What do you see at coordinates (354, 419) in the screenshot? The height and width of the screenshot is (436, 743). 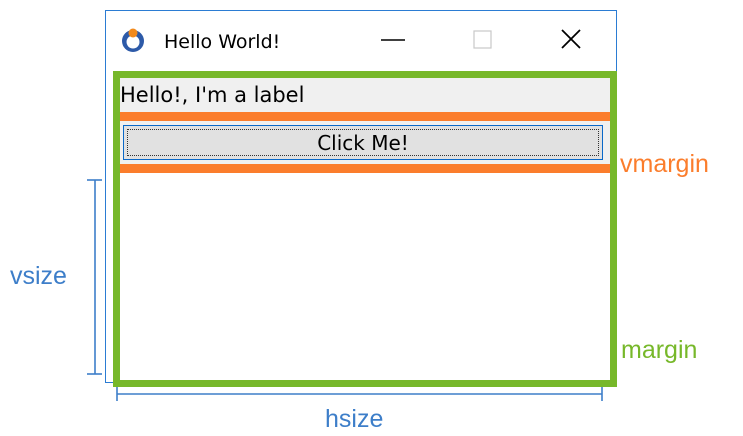 I see `hsize-annotation: hsize` at bounding box center [354, 419].